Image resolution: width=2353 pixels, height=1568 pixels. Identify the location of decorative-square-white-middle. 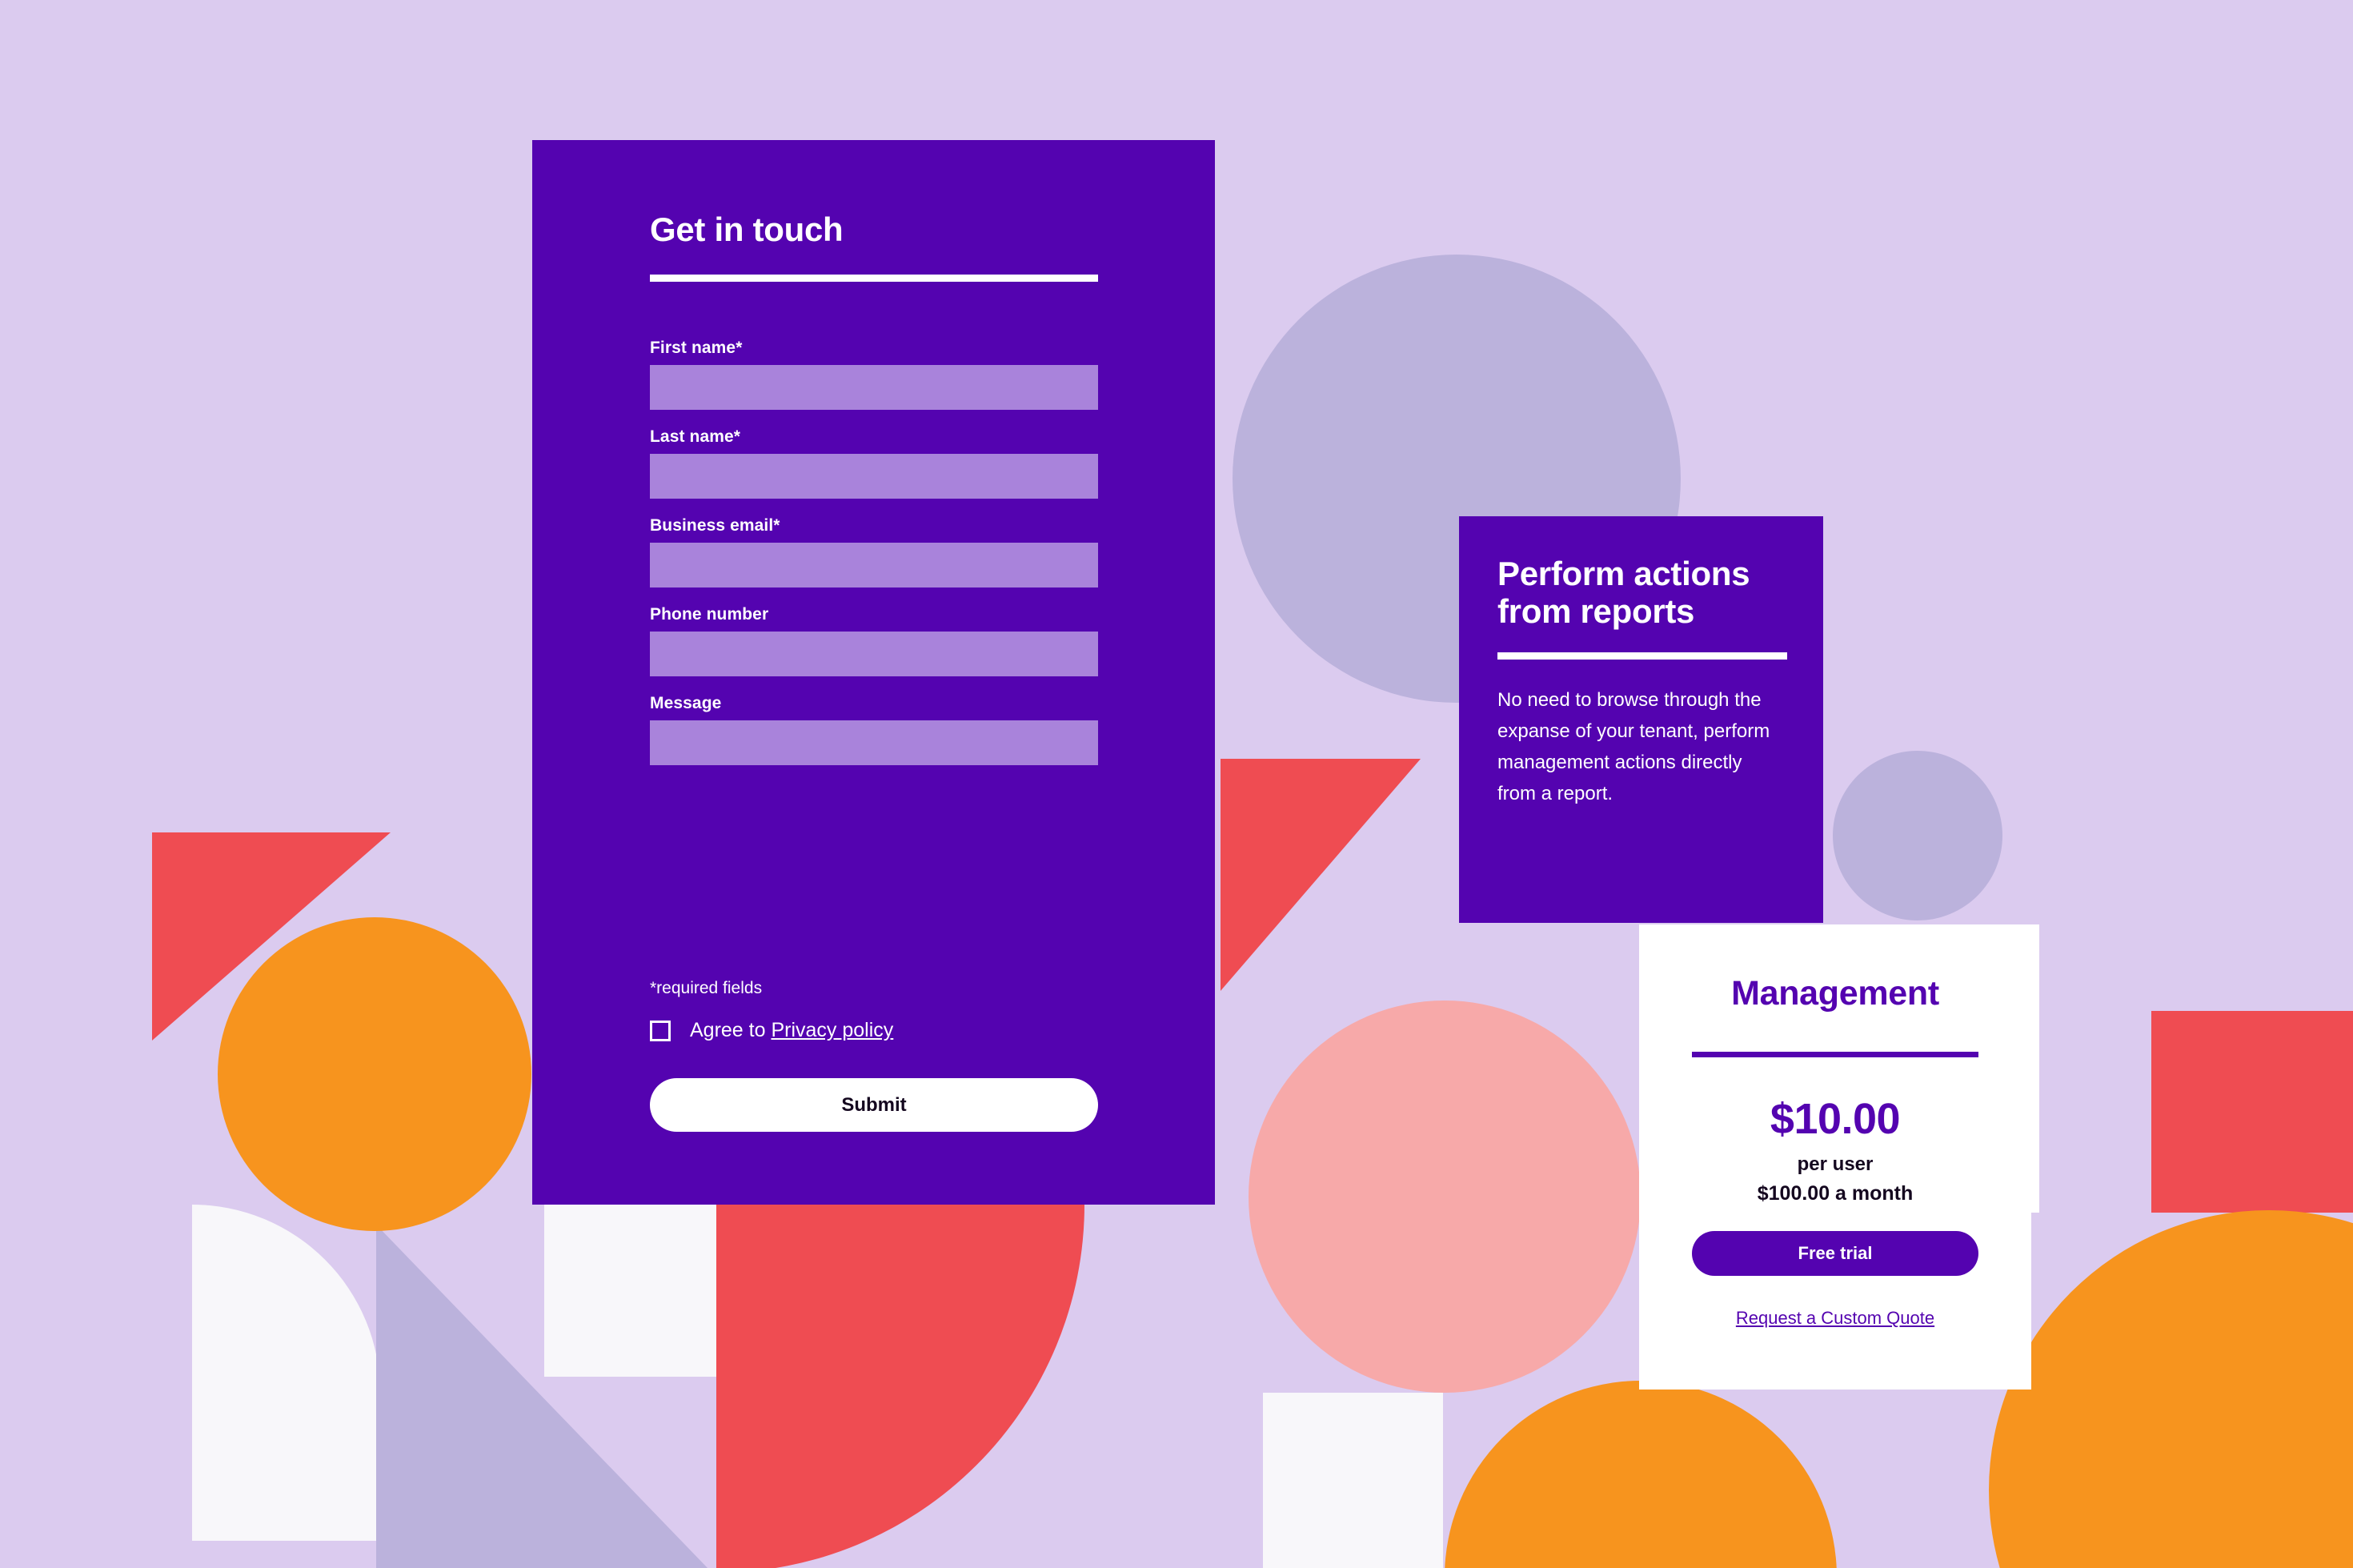
(630, 1291).